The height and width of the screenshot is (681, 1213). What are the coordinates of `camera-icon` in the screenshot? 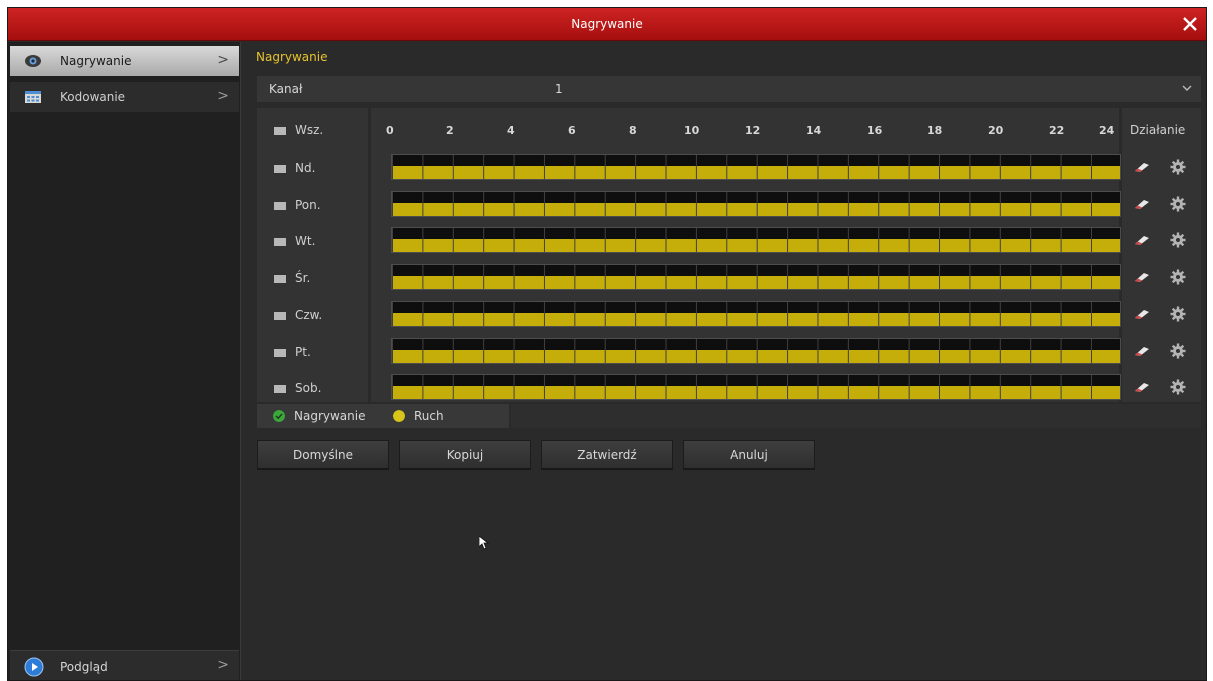 It's located at (33, 61).